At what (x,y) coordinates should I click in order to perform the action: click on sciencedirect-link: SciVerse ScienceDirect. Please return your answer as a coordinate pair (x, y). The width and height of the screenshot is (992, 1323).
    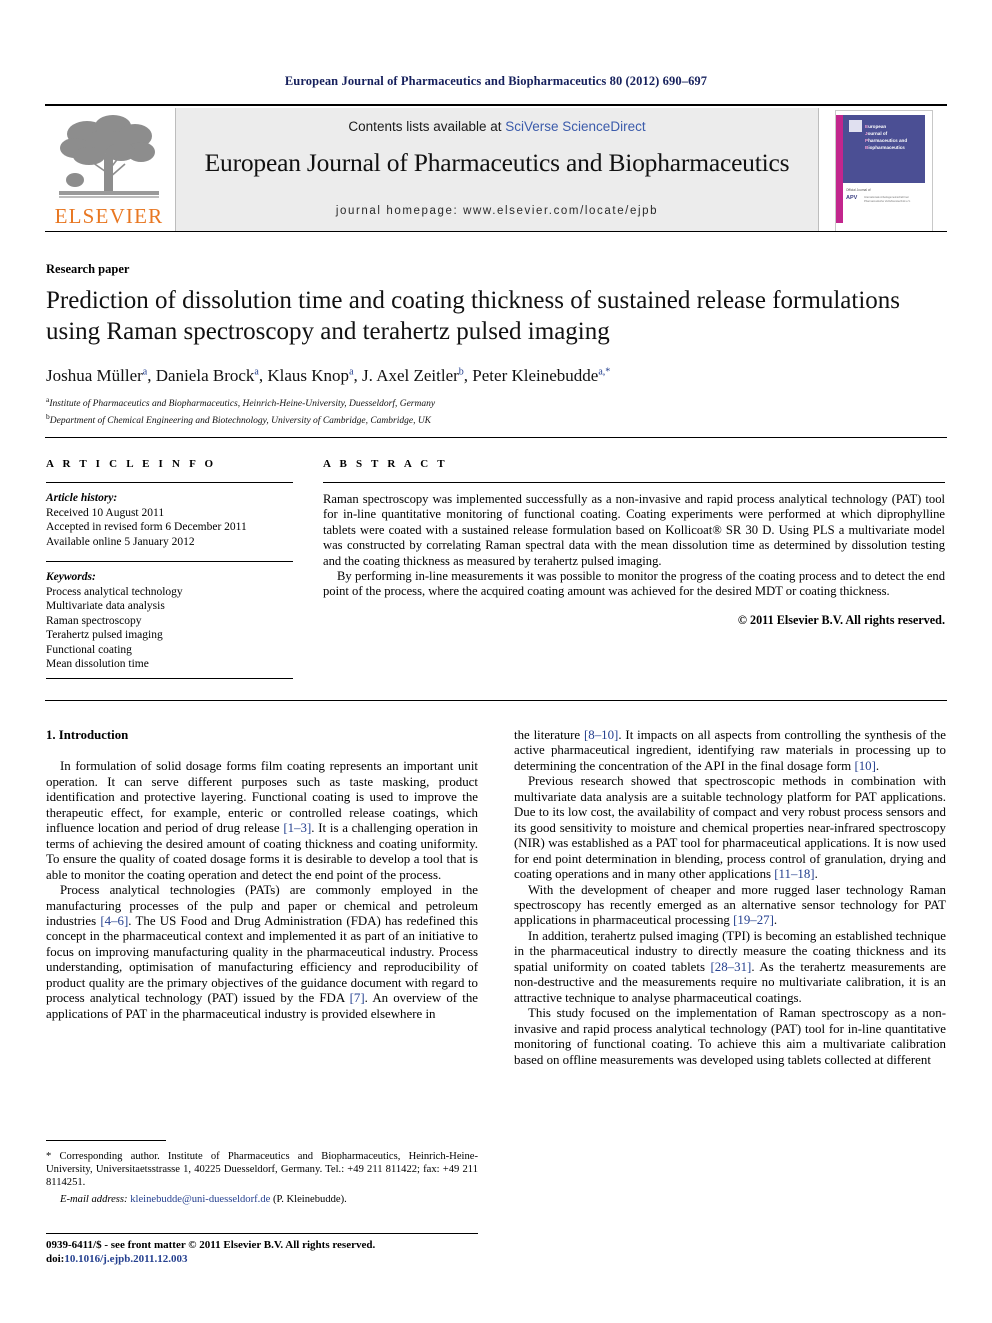
    Looking at the image, I should click on (575, 126).